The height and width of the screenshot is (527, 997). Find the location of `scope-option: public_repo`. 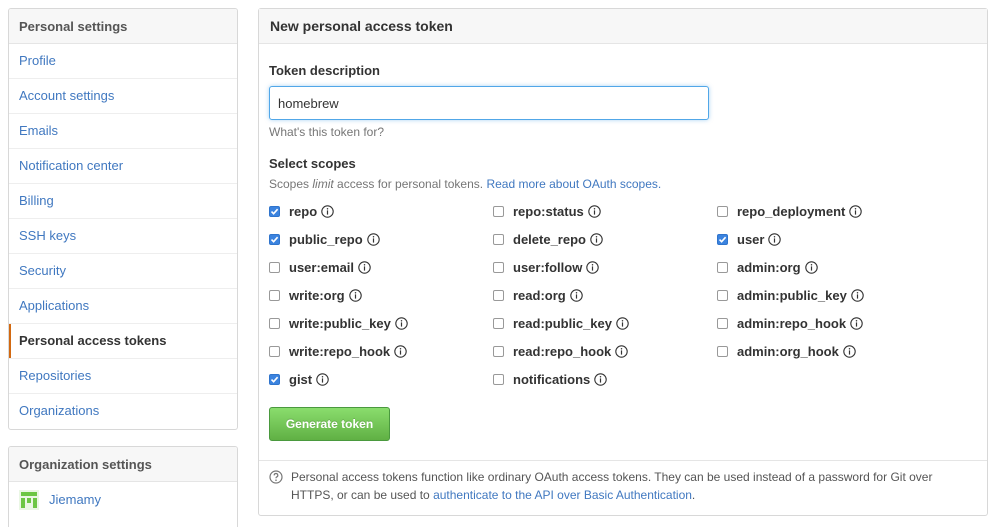

scope-option: public_repo is located at coordinates (381, 239).